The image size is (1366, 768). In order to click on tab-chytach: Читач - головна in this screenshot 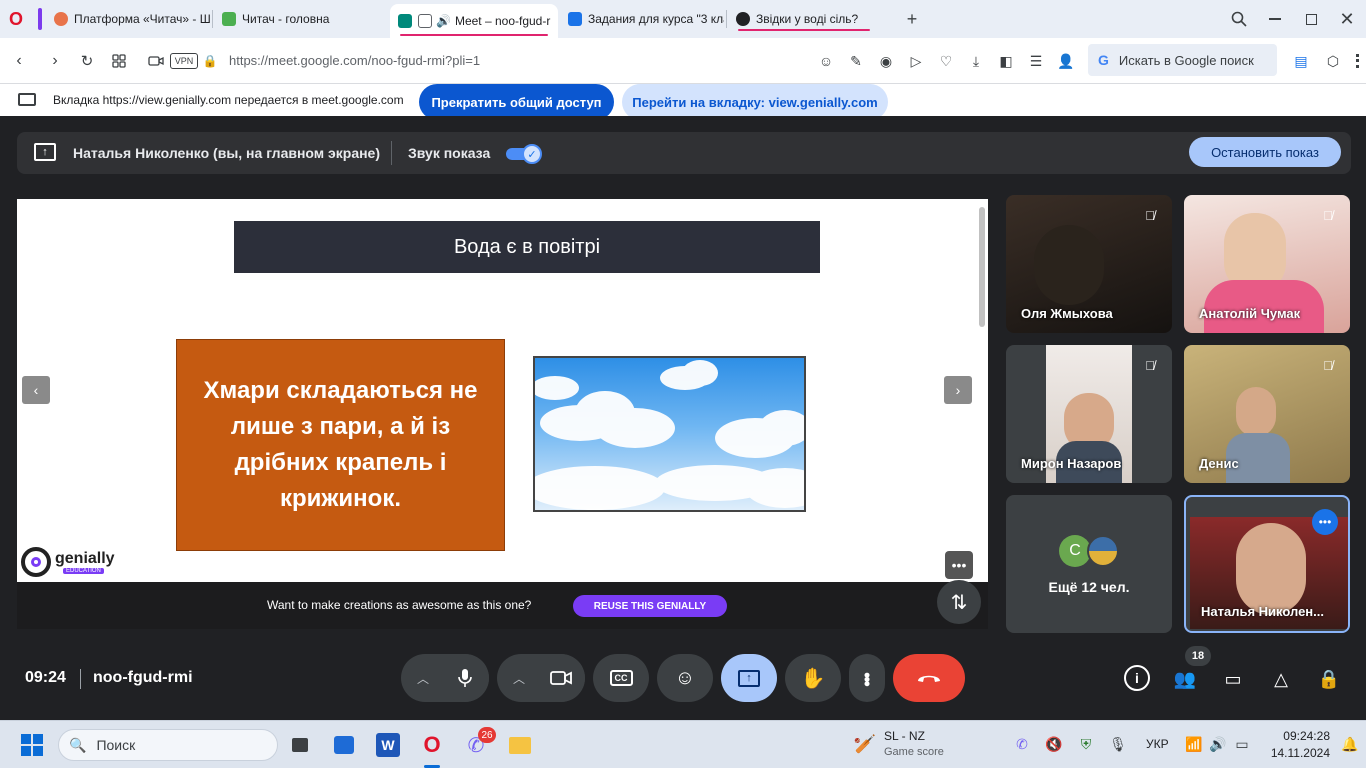, I will do `click(300, 19)`.